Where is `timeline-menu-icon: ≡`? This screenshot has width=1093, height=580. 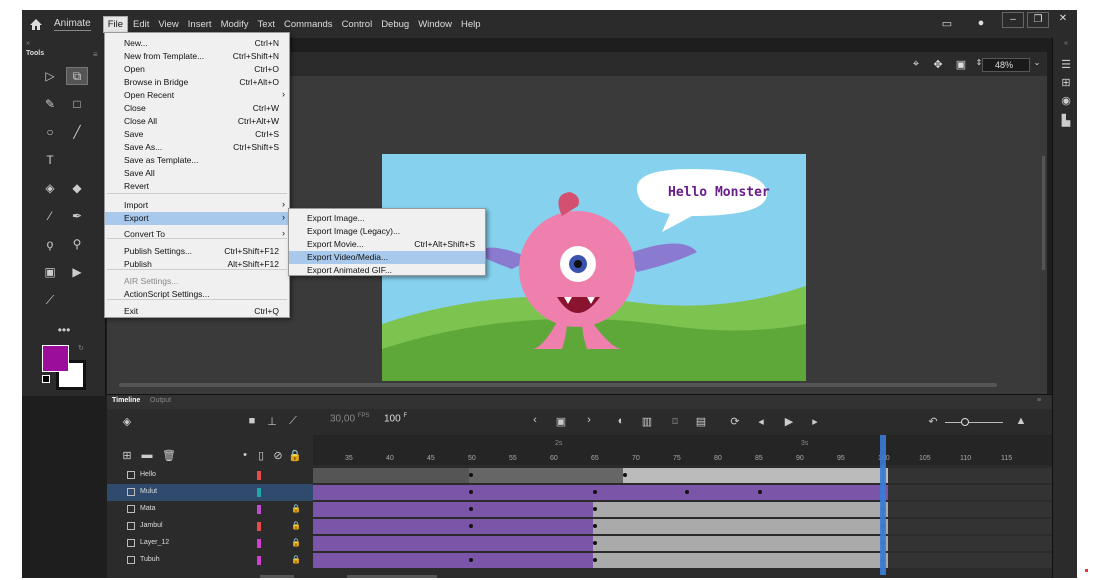
timeline-menu-icon: ≡ is located at coordinates (1039, 400).